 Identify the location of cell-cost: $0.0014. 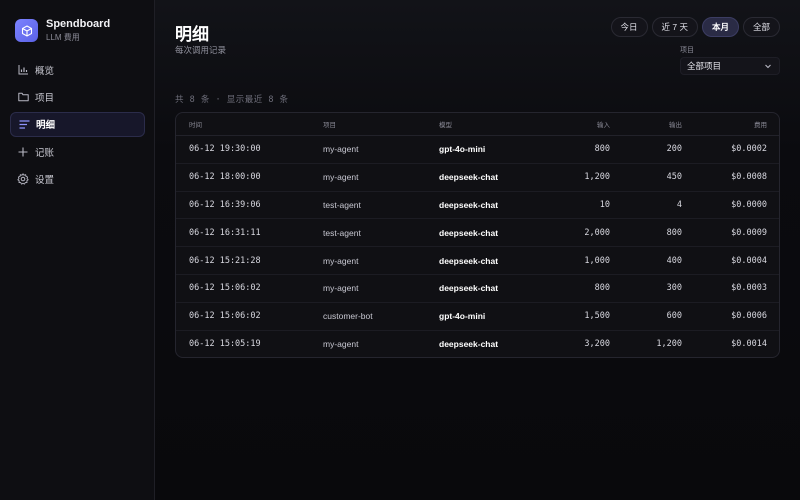
(749, 344).